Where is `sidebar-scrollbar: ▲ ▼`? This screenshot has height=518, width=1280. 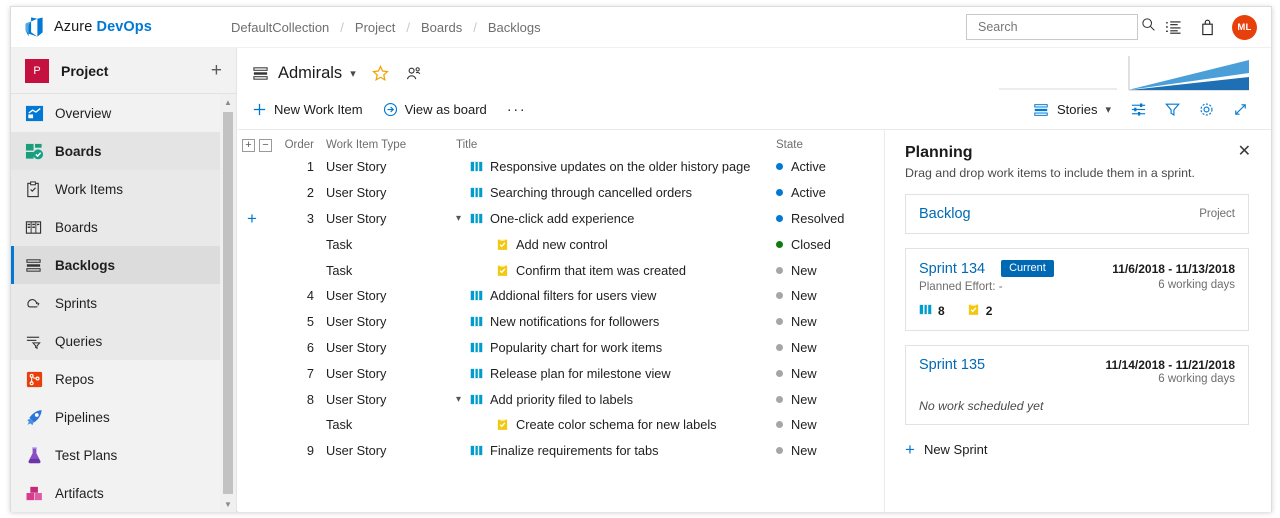 sidebar-scrollbar: ▲ ▼ is located at coordinates (228, 303).